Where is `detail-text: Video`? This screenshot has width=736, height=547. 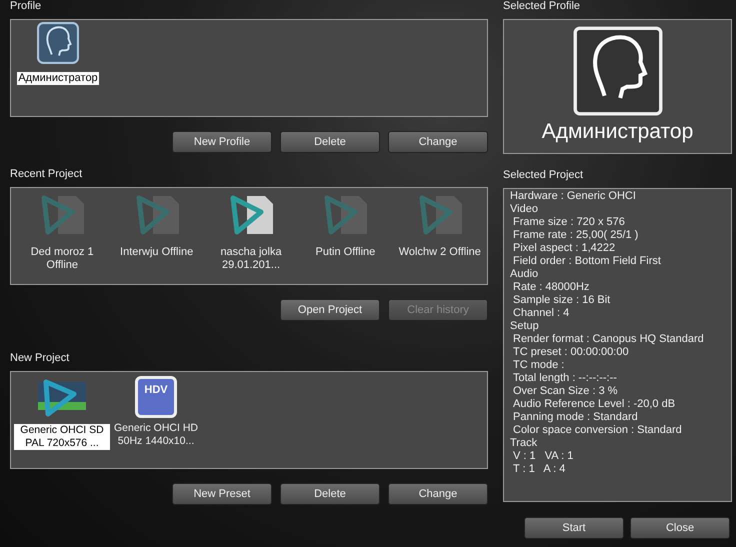 detail-text: Video is located at coordinates (524, 209).